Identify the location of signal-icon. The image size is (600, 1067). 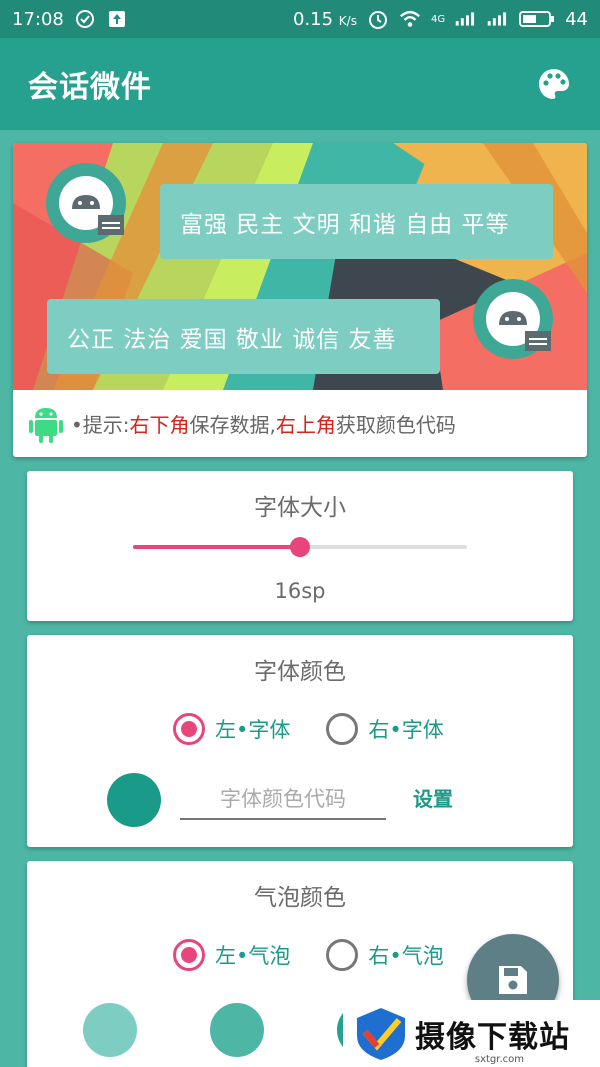
(466, 19).